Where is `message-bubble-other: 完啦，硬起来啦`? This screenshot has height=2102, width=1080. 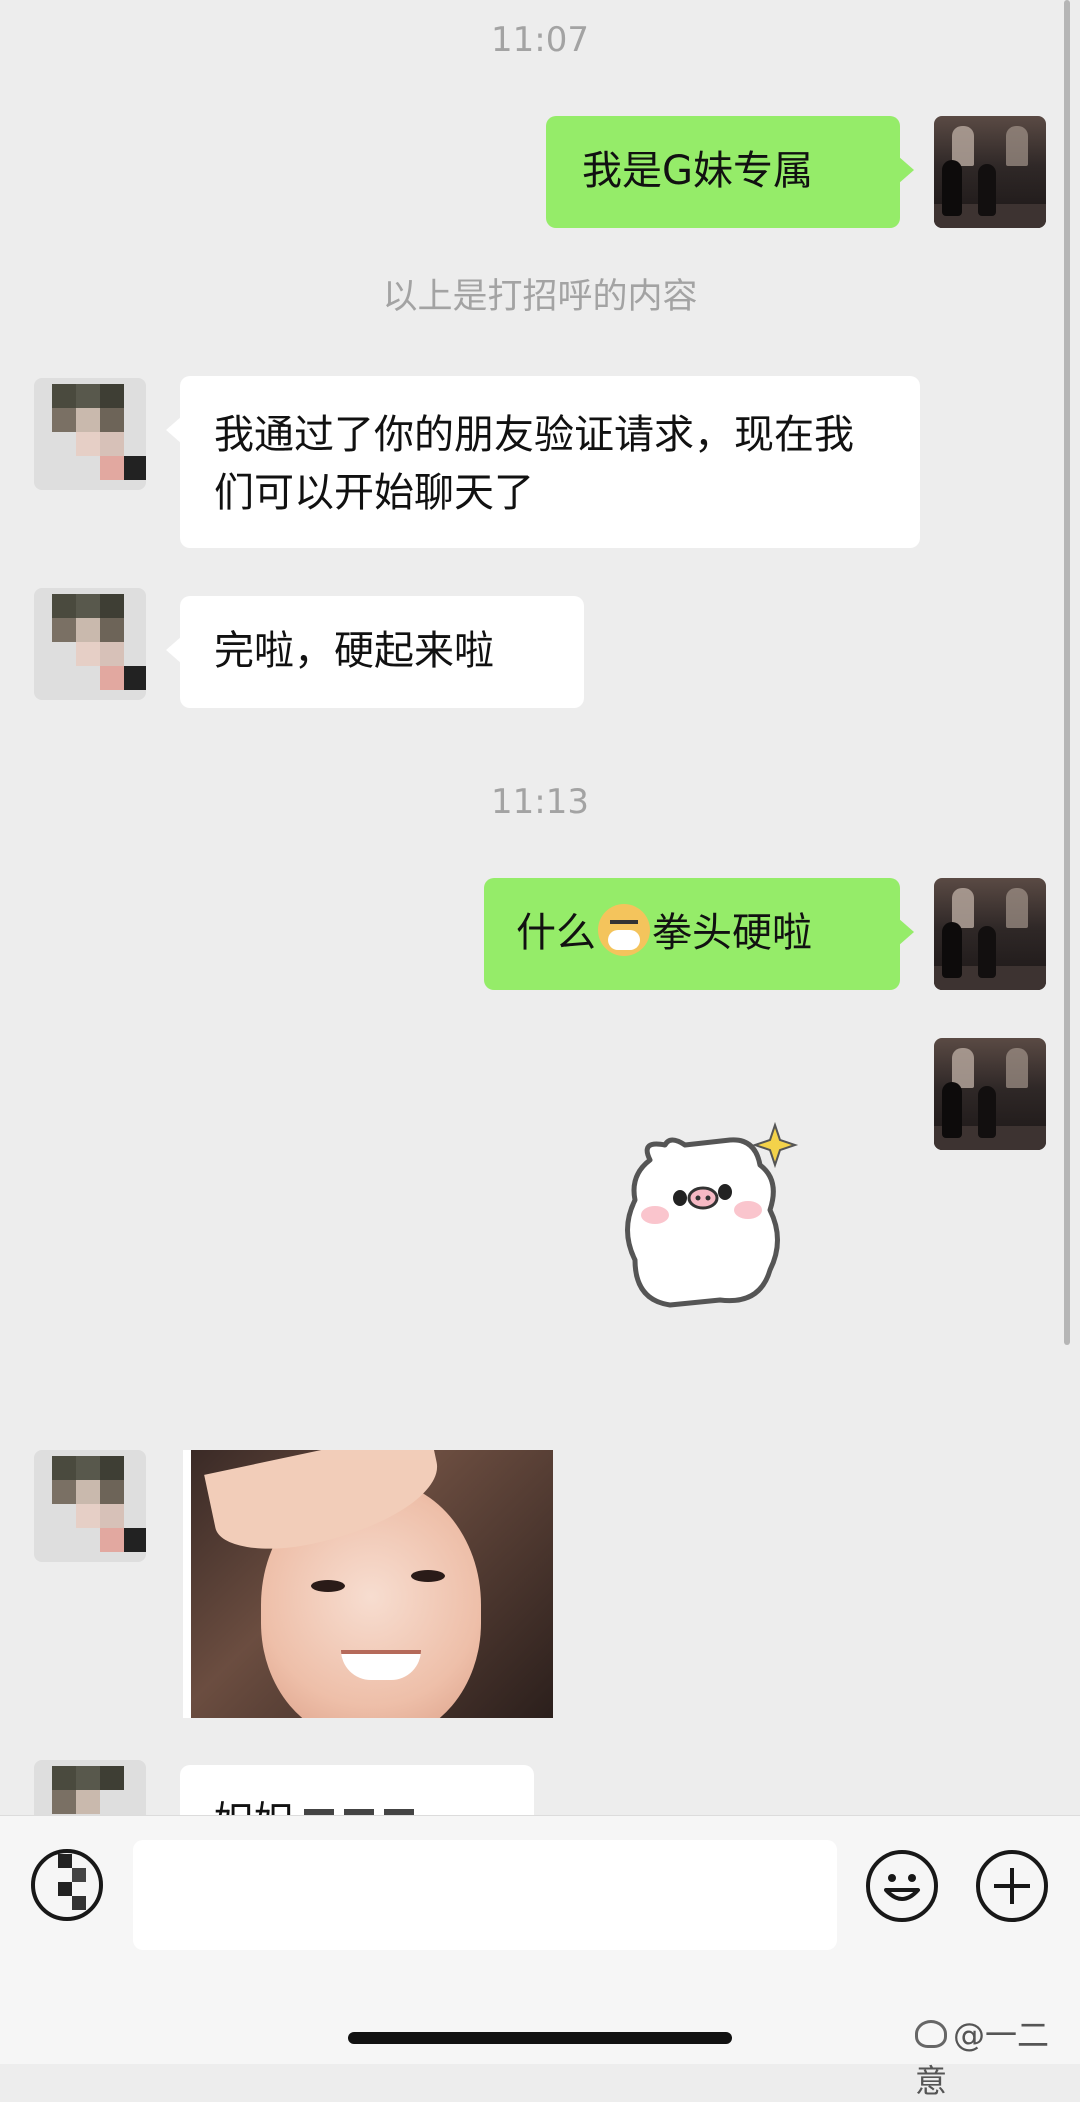 message-bubble-other: 完啦，硬起来啦 is located at coordinates (375, 652).